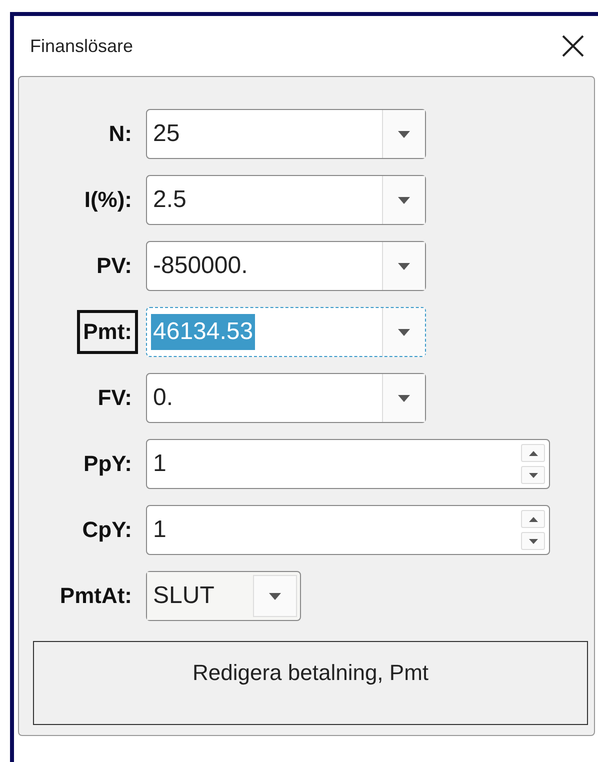  Describe the element at coordinates (286, 200) in the screenshot. I see `combo-box: 2.5` at that location.